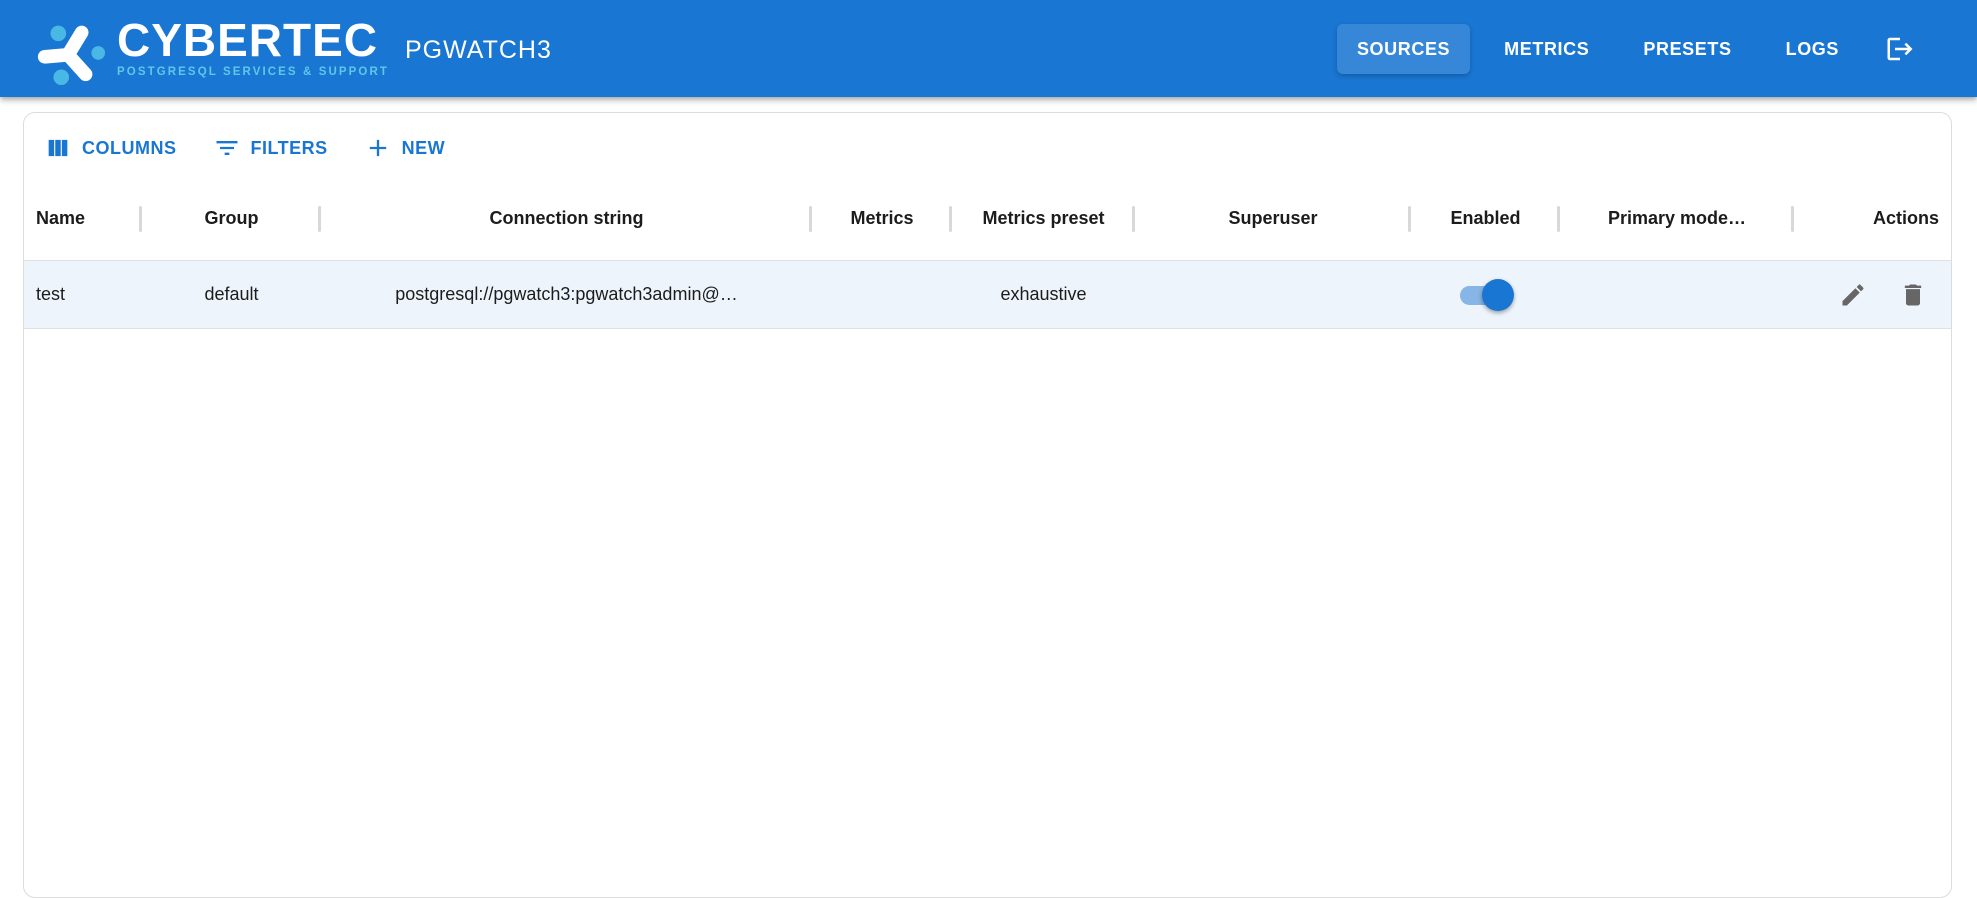 The image size is (1977, 898). Describe the element at coordinates (1677, 294) in the screenshot. I see `cell-primary_mode` at that location.